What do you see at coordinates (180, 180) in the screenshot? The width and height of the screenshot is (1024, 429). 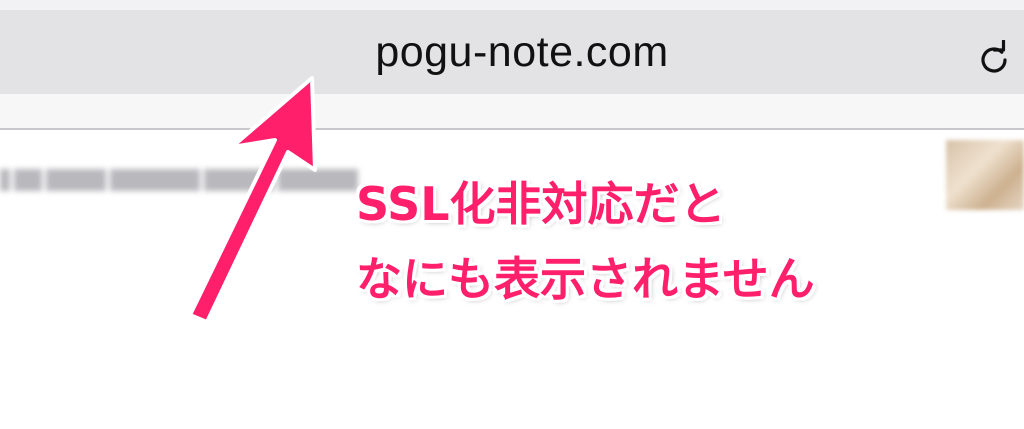 I see `blurred-page-text` at bounding box center [180, 180].